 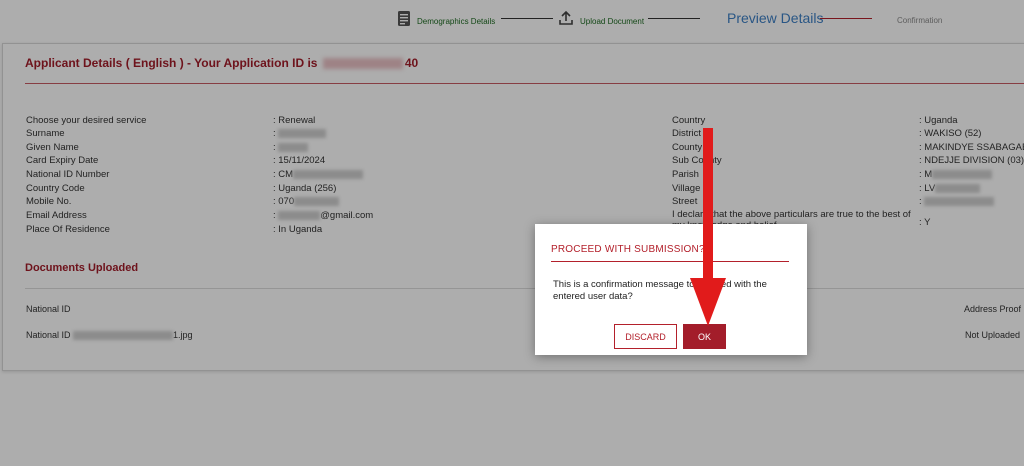 I want to click on discard-button: DISCARD, so click(x=645, y=336).